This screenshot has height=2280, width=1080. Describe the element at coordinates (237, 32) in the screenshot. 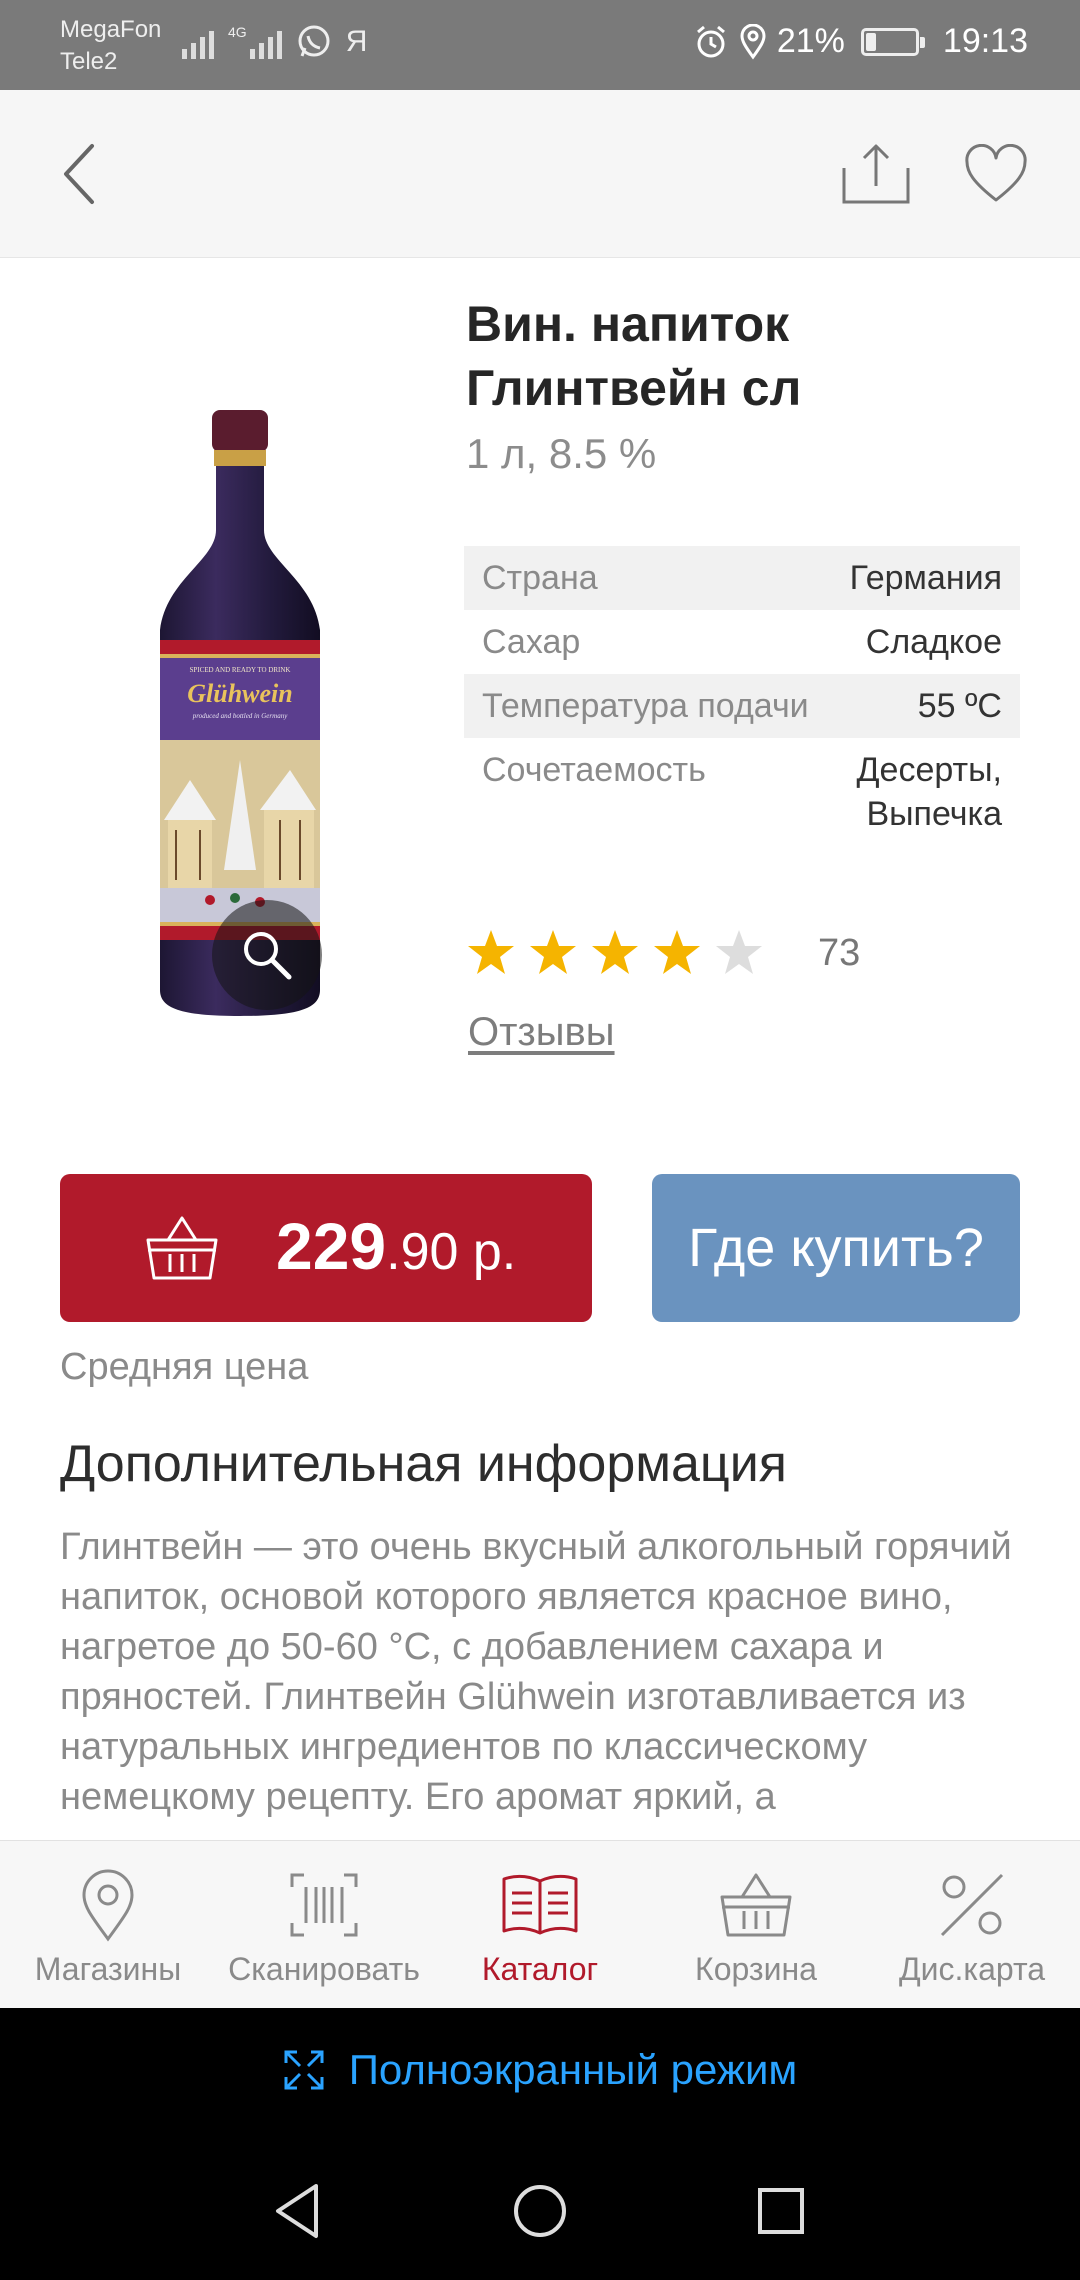

I see `network-type: 4G` at that location.